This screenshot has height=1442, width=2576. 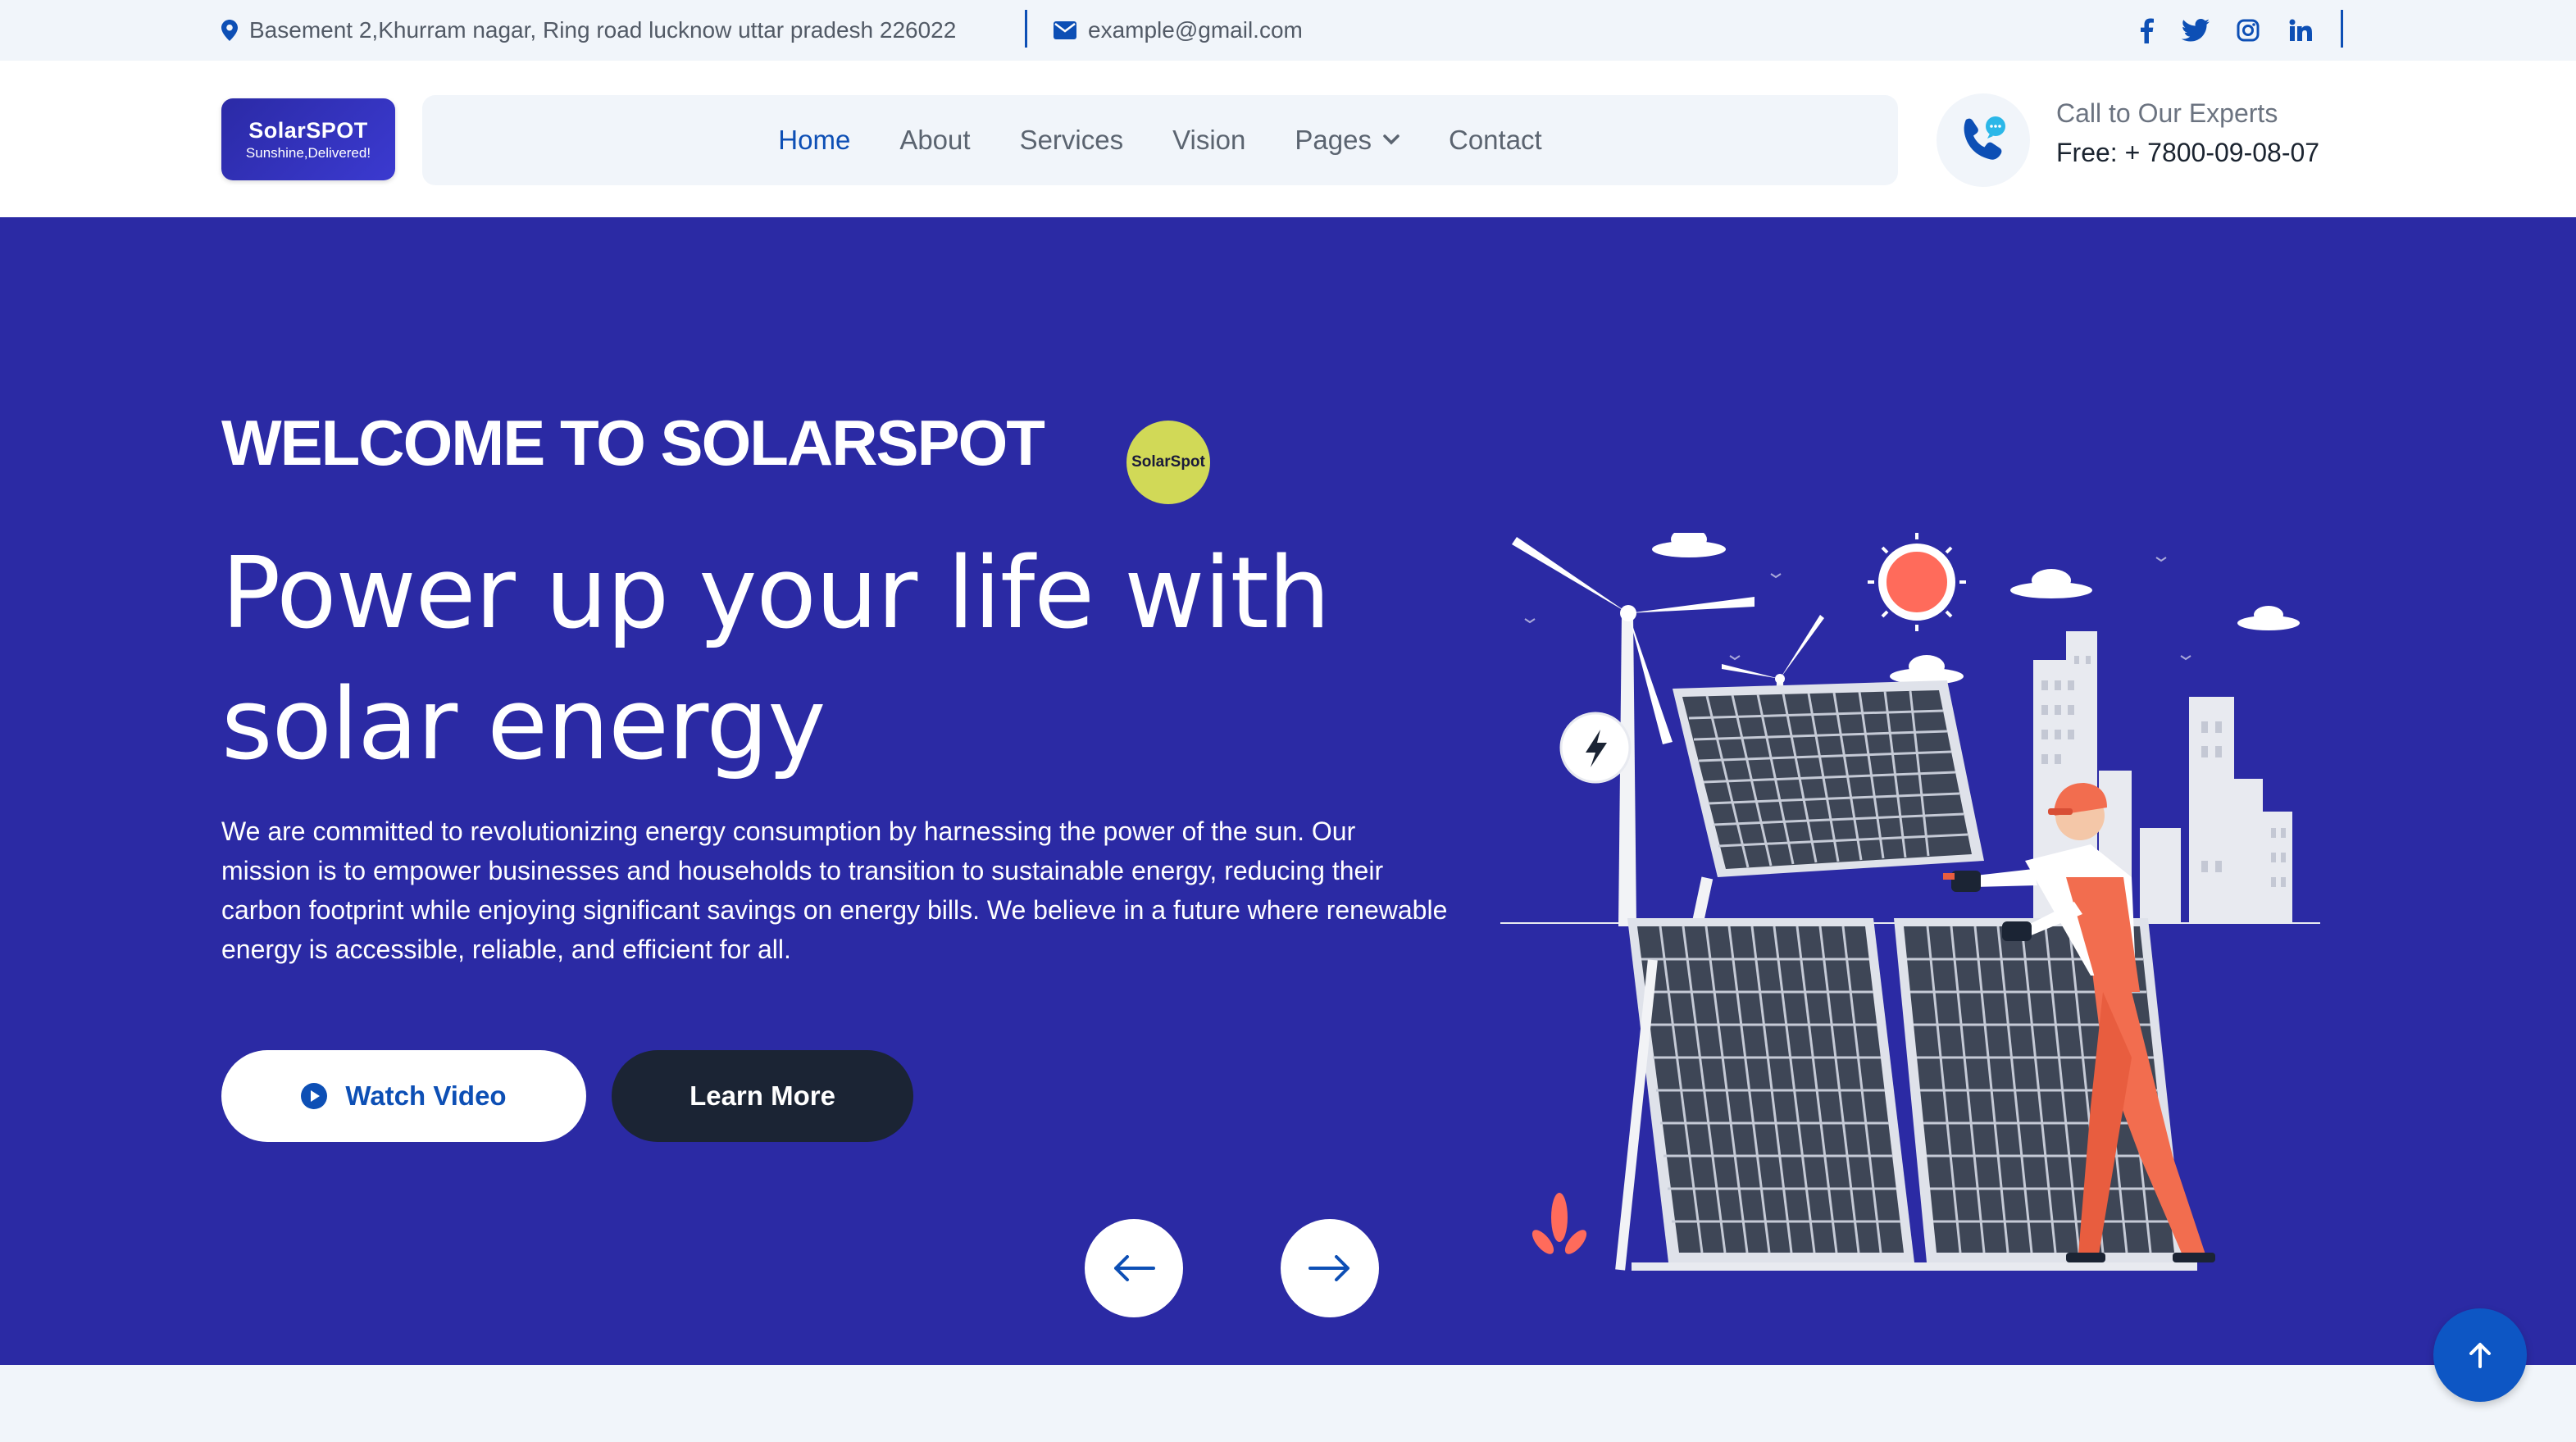 What do you see at coordinates (935, 140) in the screenshot?
I see `nav-about: About` at bounding box center [935, 140].